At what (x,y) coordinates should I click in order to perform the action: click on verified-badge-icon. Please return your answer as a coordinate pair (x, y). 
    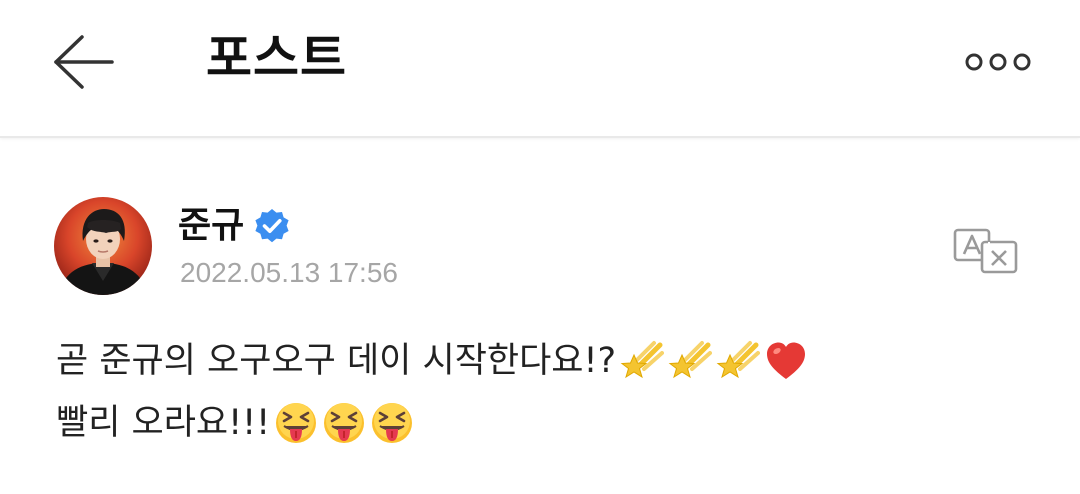
    Looking at the image, I should click on (272, 226).